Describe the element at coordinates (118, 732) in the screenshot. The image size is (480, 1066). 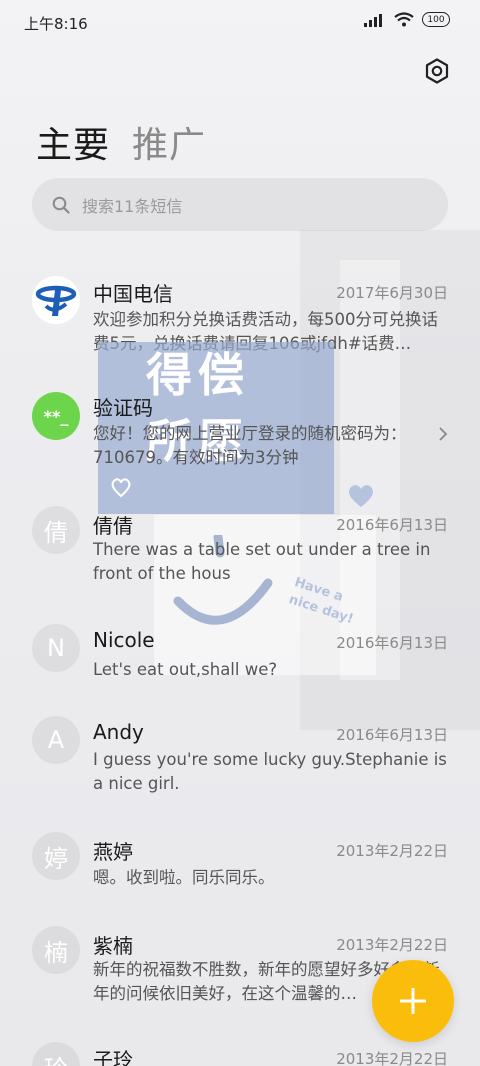
I see `sender-name: Andy` at that location.